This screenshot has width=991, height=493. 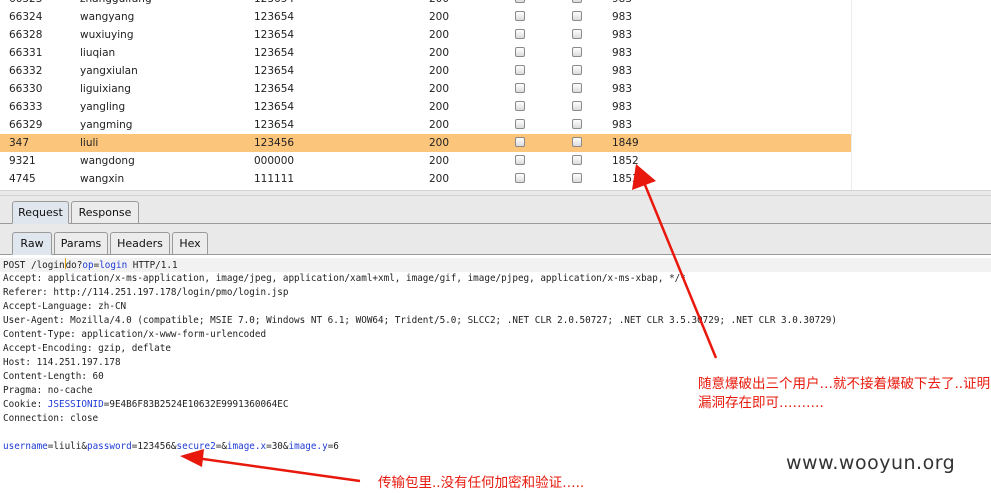 I want to click on annotation-note-users: 随意爆破出三个用户…就不接着爆破下去了..证明漏洞存在即可………., so click(x=844, y=393).